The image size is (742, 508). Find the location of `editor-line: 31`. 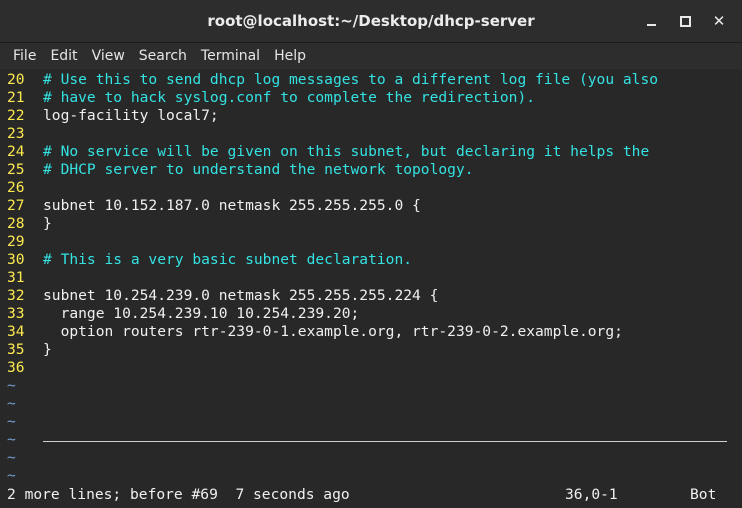

editor-line: 31 is located at coordinates (332, 278).